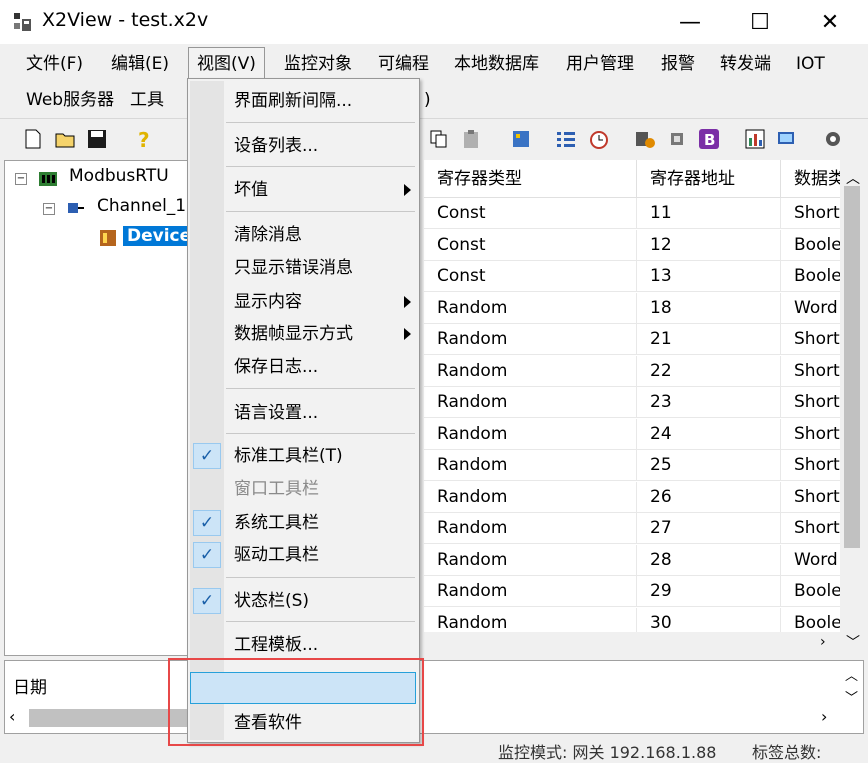 This screenshot has width=868, height=763. Describe the element at coordinates (303, 601) in the screenshot. I see `menu-item: ✓ 状态栏(S)` at that location.